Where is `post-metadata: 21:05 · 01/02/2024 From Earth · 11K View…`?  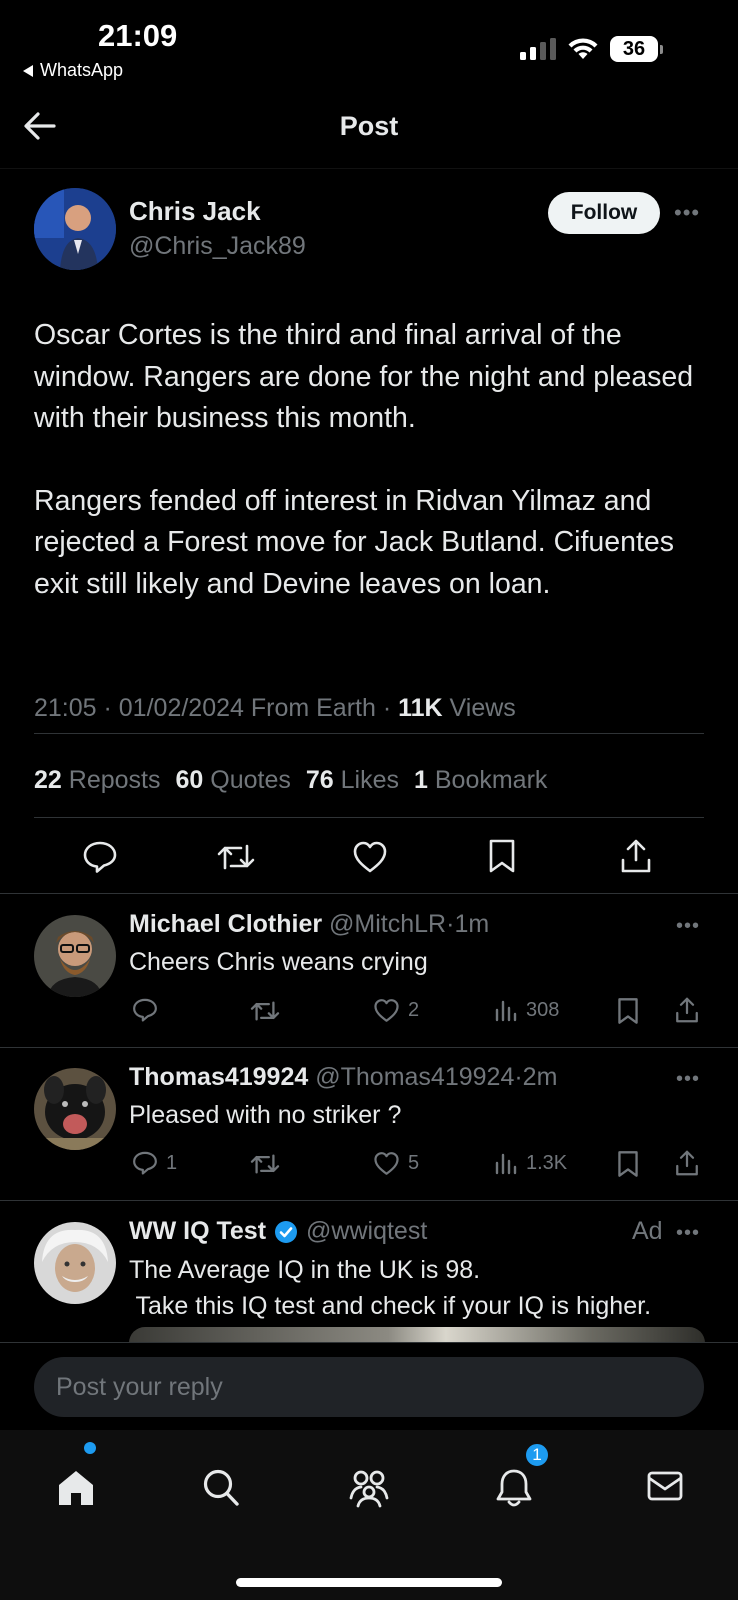 post-metadata: 21:05 · 01/02/2024 From Earth · 11K View… is located at coordinates (275, 708).